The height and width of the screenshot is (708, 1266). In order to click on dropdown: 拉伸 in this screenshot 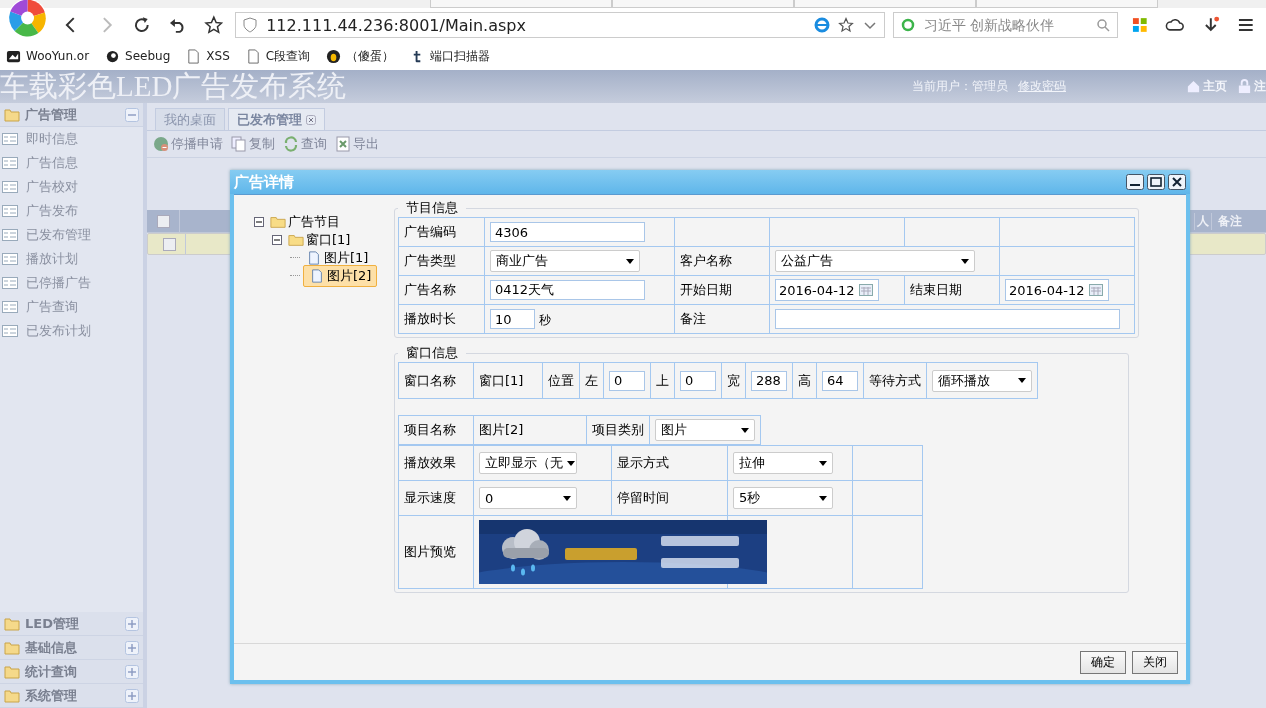, I will do `click(783, 463)`.